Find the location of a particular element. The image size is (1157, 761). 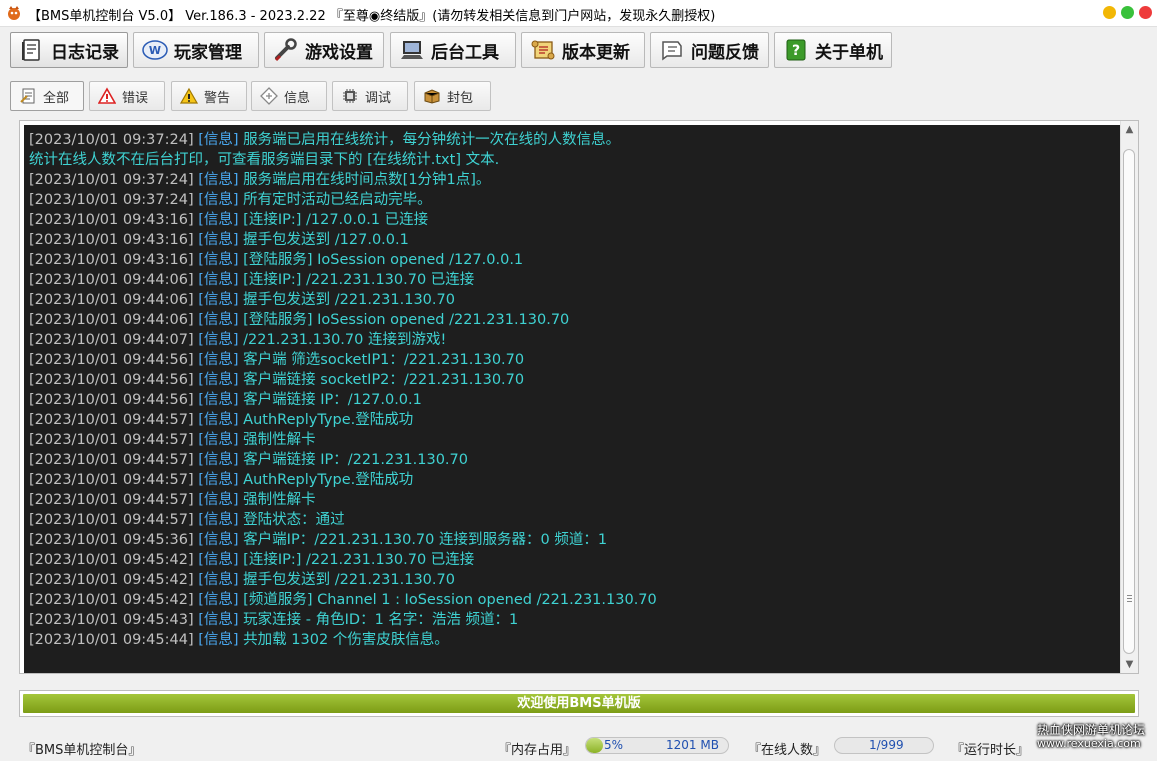

filter-packet: 封包 is located at coordinates (452, 96).